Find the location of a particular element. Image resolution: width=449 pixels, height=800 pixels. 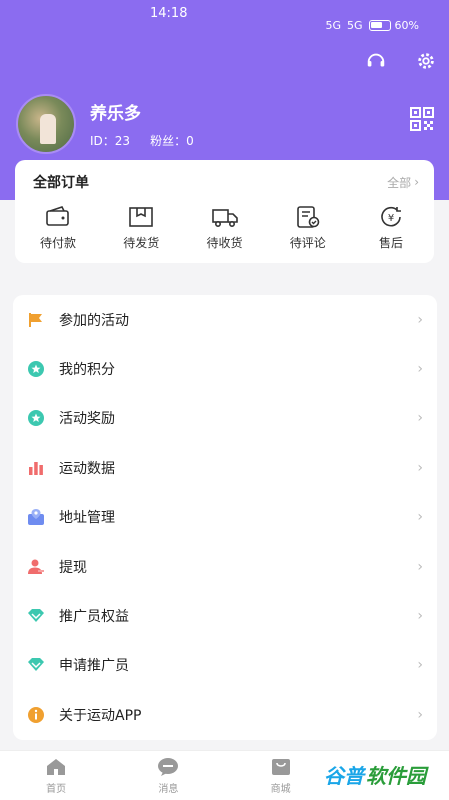

orders-card: 全部订单 全部 › 待付款 待发货 待收货 待评论 ¥ 售后 is located at coordinates (224, 211).